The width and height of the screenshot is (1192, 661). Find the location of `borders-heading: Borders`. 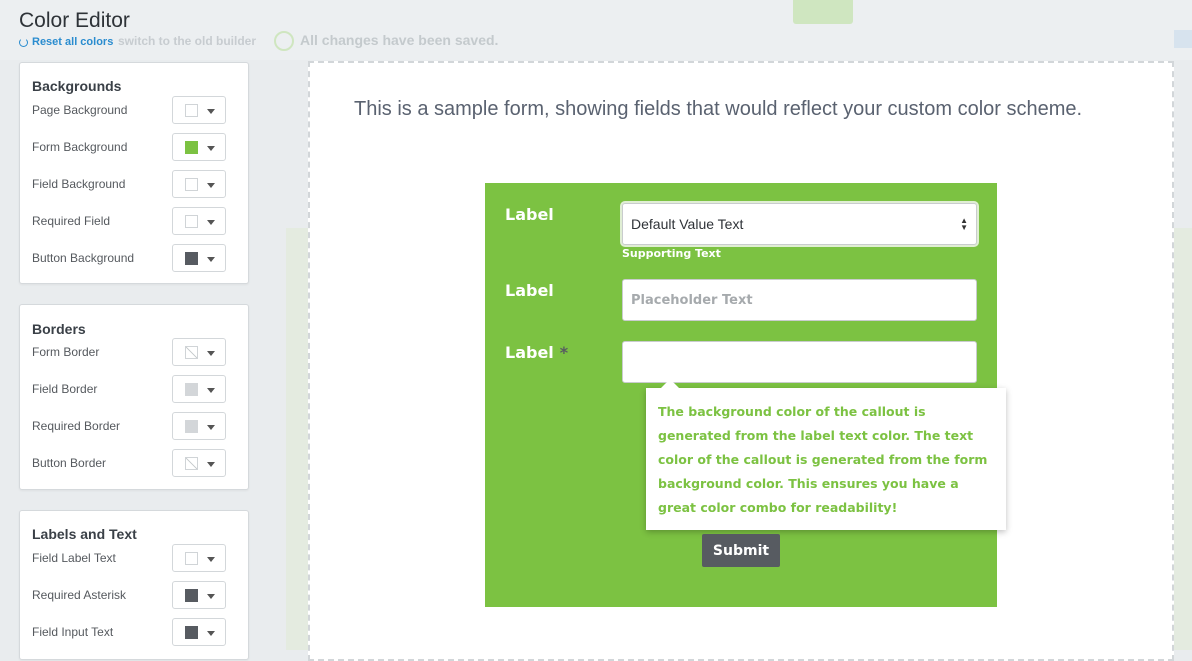

borders-heading: Borders is located at coordinates (59, 329).